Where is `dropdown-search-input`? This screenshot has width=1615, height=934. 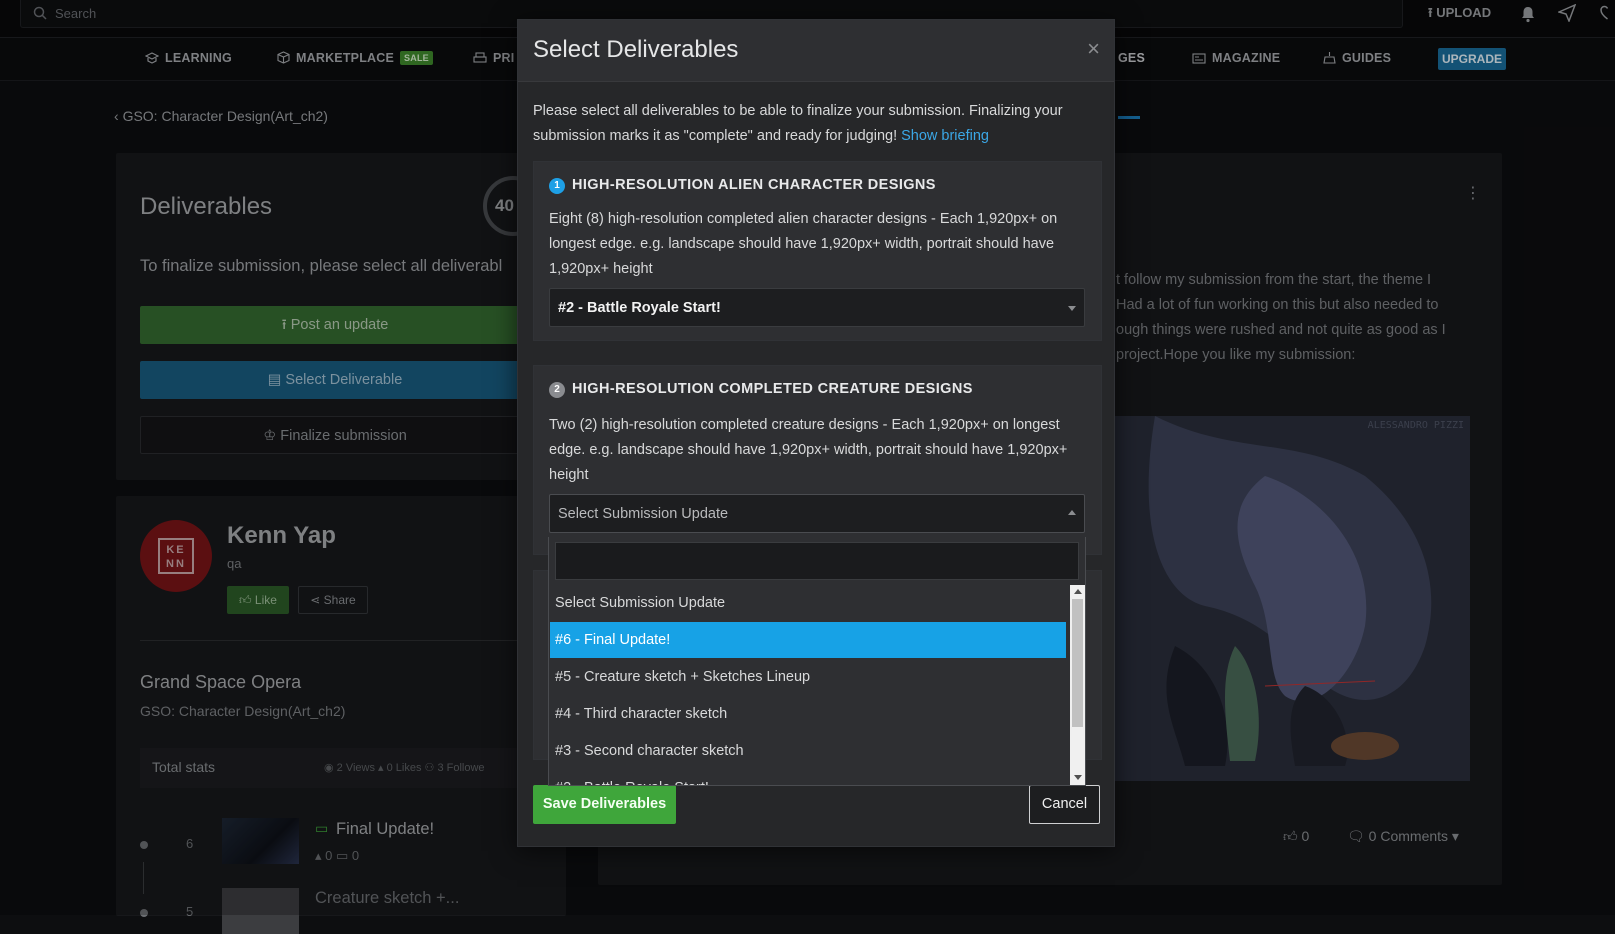
dropdown-search-input is located at coordinates (817, 561).